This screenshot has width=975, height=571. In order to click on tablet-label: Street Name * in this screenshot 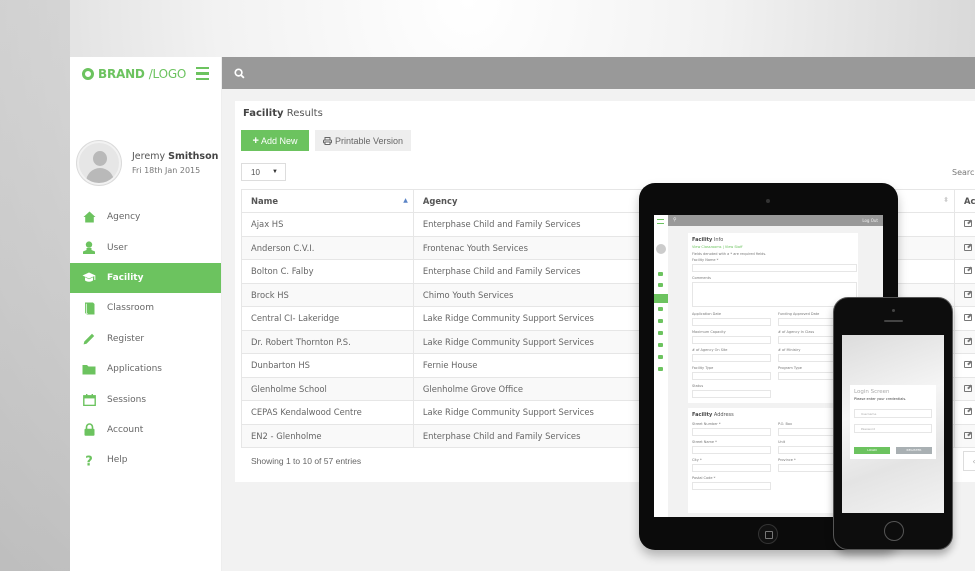, I will do `click(704, 442)`.